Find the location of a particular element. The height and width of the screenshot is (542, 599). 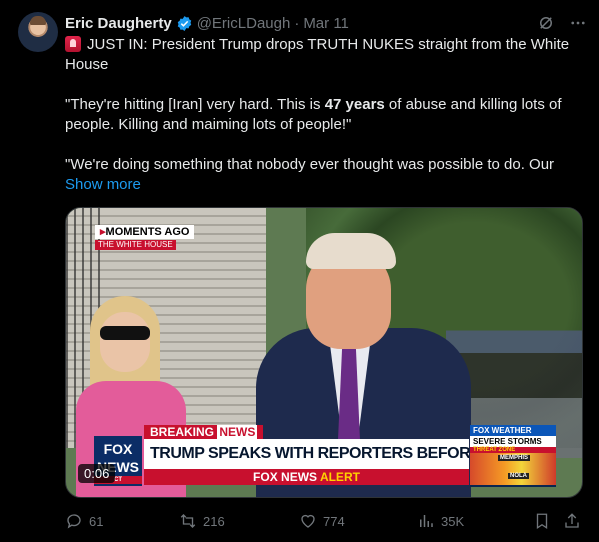

share-button is located at coordinates (572, 521).